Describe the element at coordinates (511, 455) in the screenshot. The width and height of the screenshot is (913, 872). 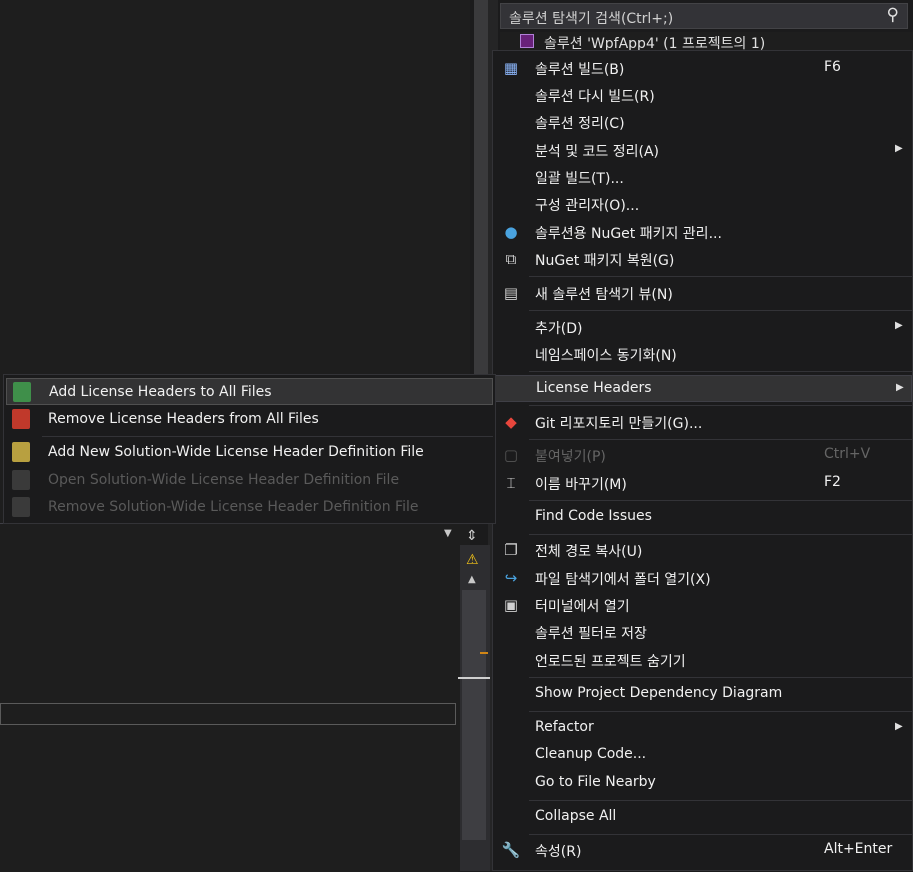
I see `paste-icon: ▢` at that location.